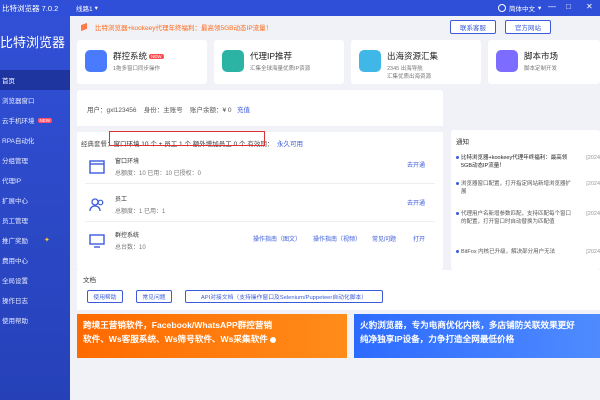 The width and height of the screenshot is (600, 400). What do you see at coordinates (35, 280) in the screenshot?
I see `sidebar-item-settings: 全局设置` at bounding box center [35, 280].